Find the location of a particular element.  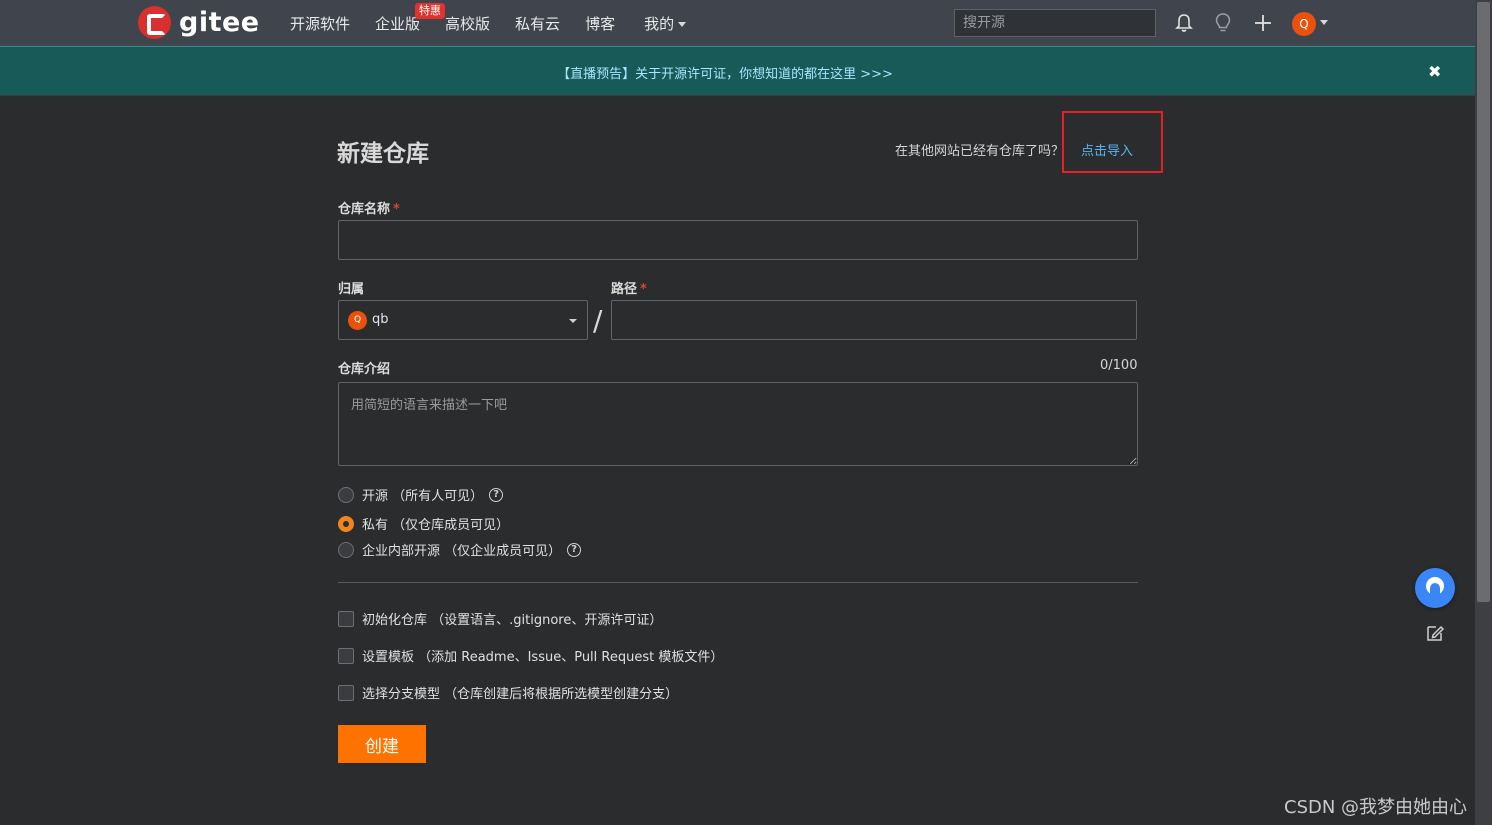

banner-link: 【直播预告】关于开源许可证，你想知道的都在这里 >>> is located at coordinates (725, 72).